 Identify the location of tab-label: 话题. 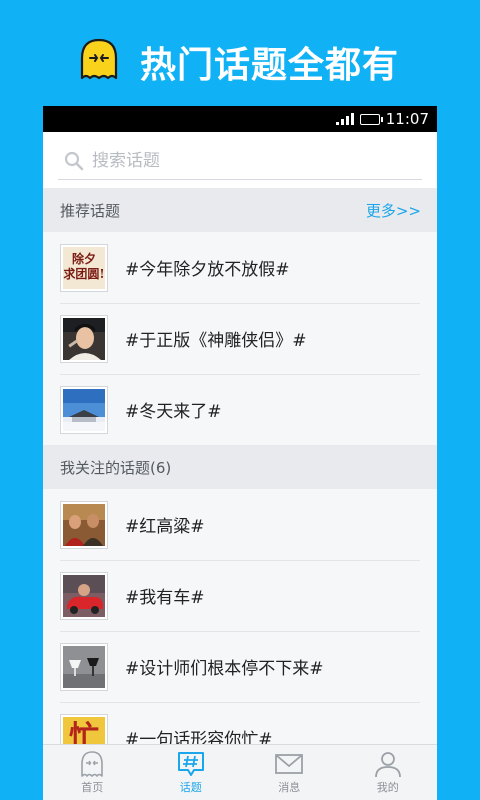
(190, 787).